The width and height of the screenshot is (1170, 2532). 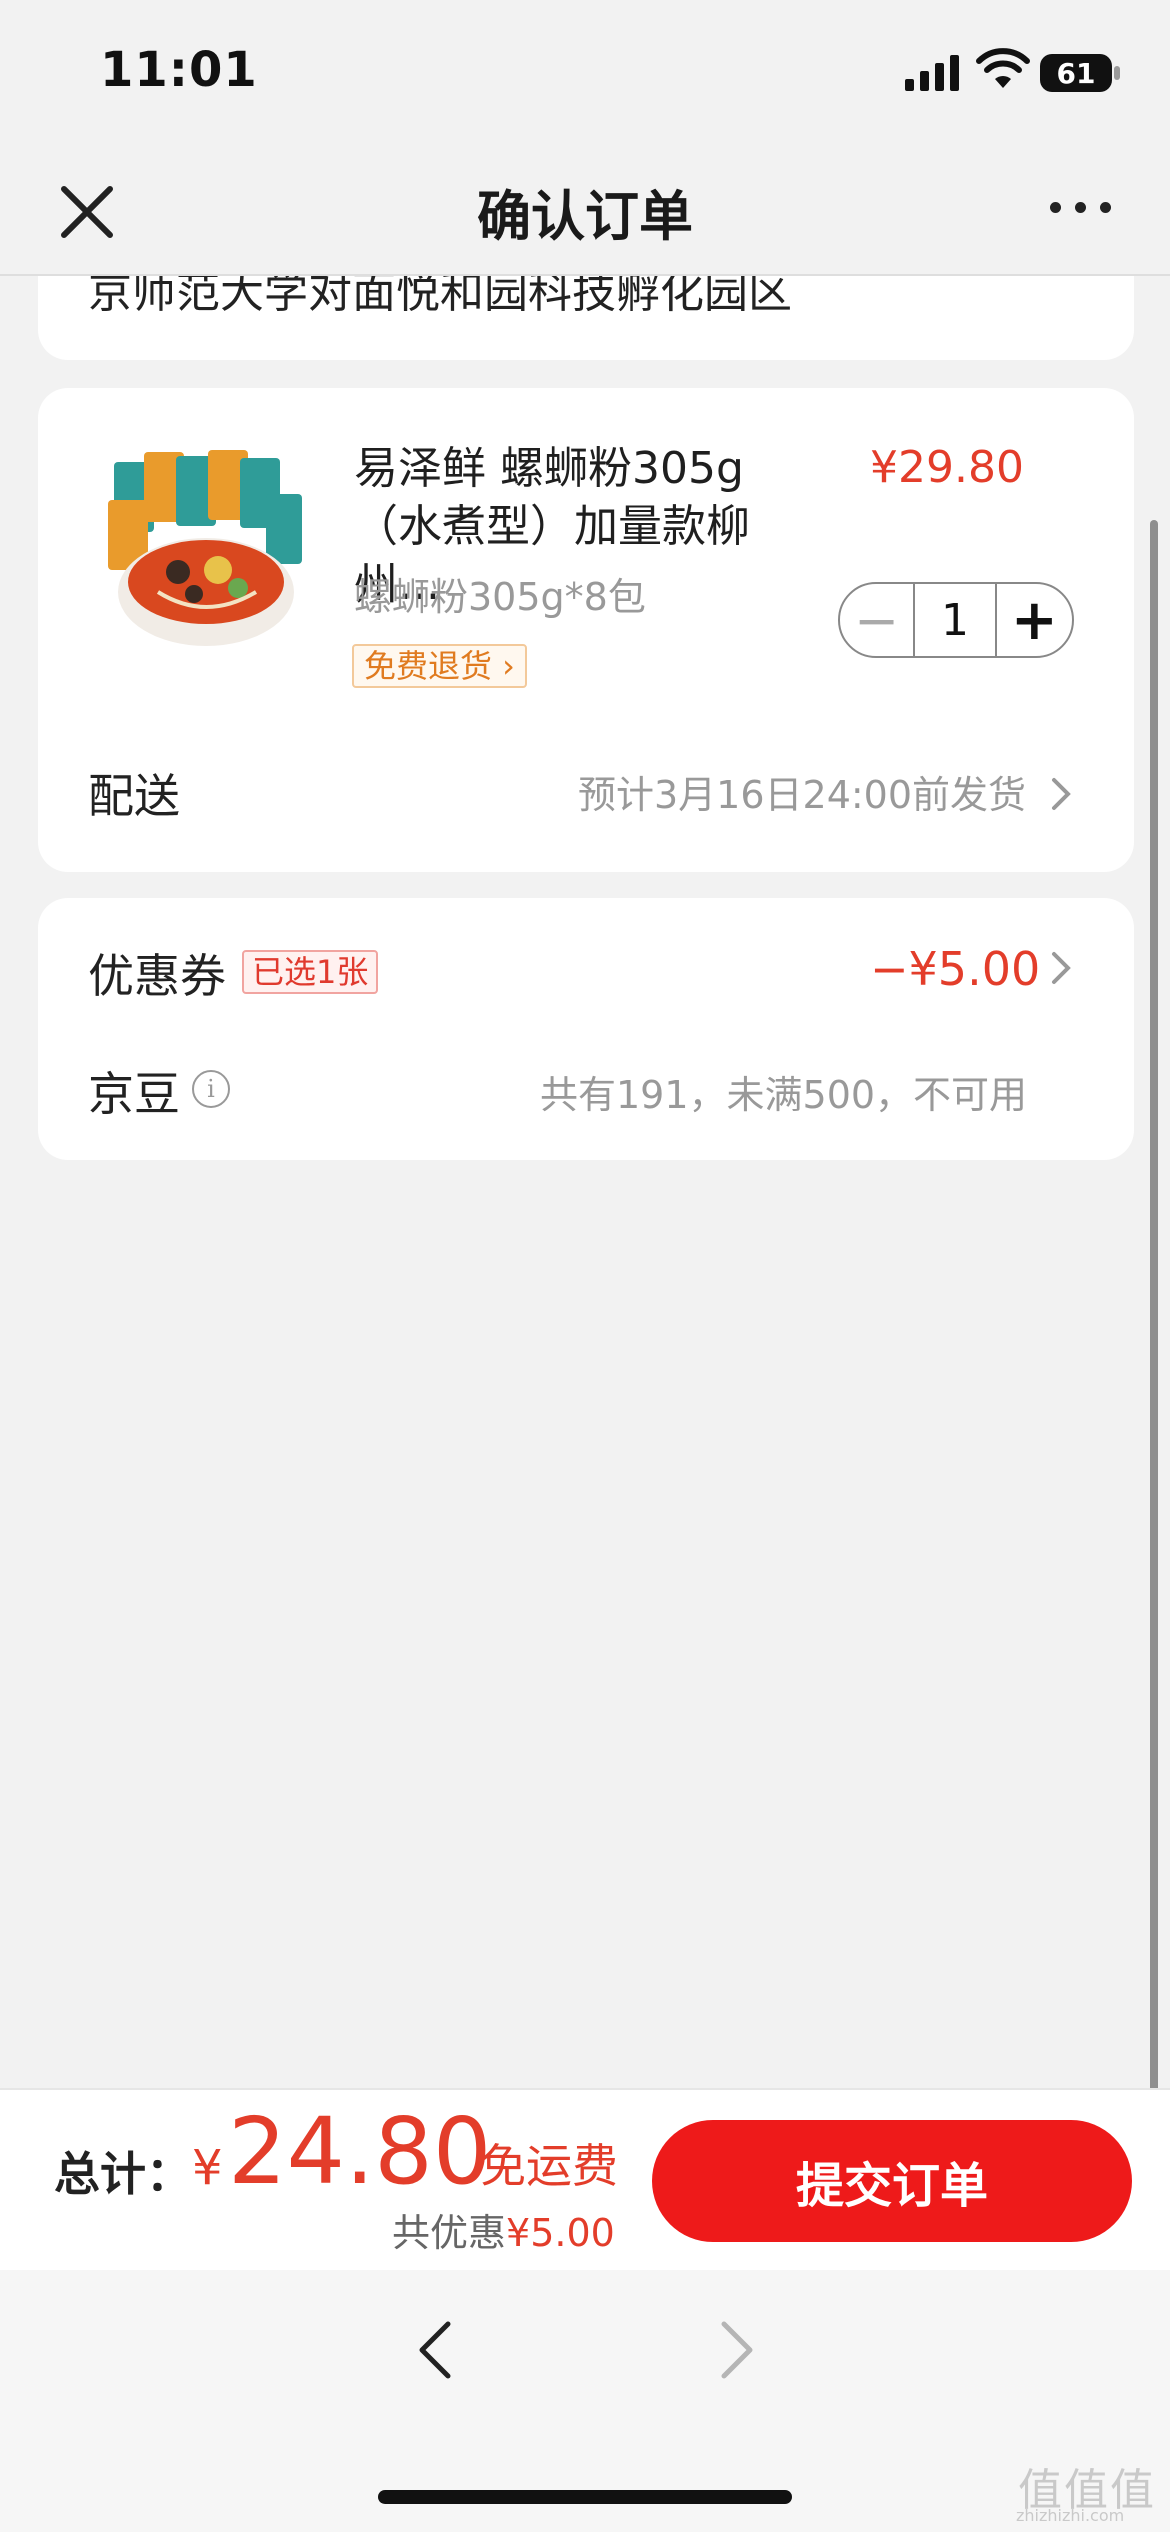 I want to click on product-image, so click(x=204, y=556).